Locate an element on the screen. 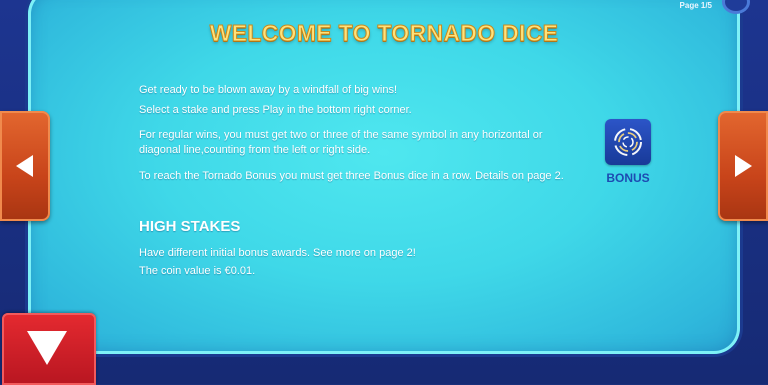 The width and height of the screenshot is (768, 385). triangle-down-icon is located at coordinates (47, 348).